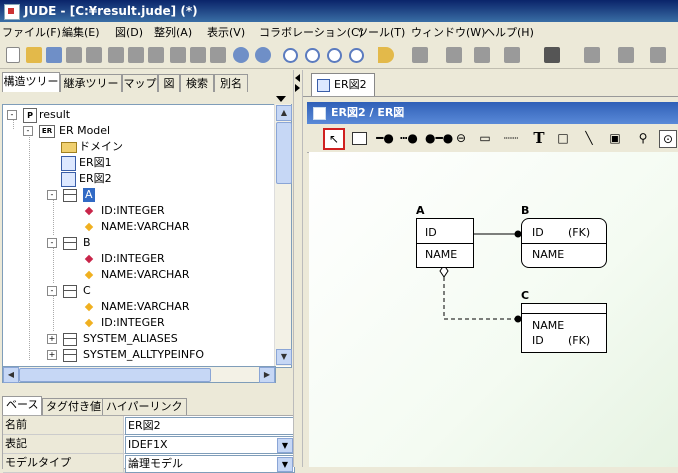 This screenshot has width=678, height=473. I want to click on align-top-icon, so click(482, 55).